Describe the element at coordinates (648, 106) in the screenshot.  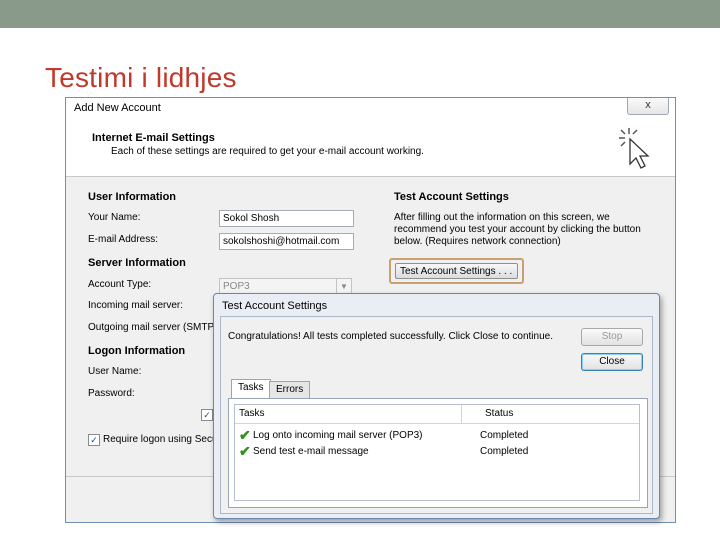
I see `dialog-close-button: x` at that location.